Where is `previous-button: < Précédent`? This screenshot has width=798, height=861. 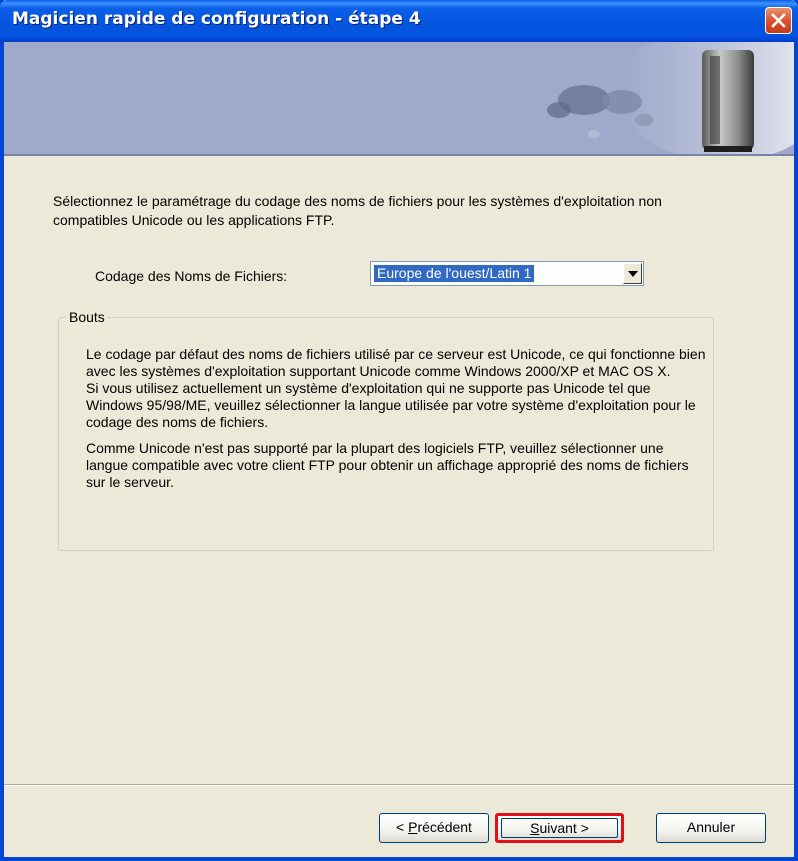
previous-button: < Précédent is located at coordinates (434, 828).